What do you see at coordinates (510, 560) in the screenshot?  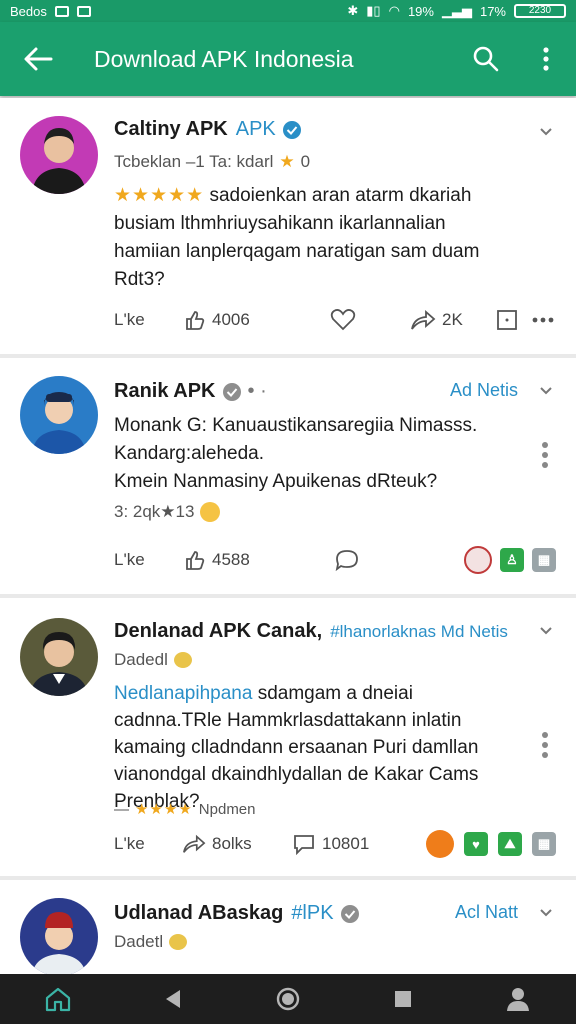 I see `reaction-avatar: ♙ ▦` at bounding box center [510, 560].